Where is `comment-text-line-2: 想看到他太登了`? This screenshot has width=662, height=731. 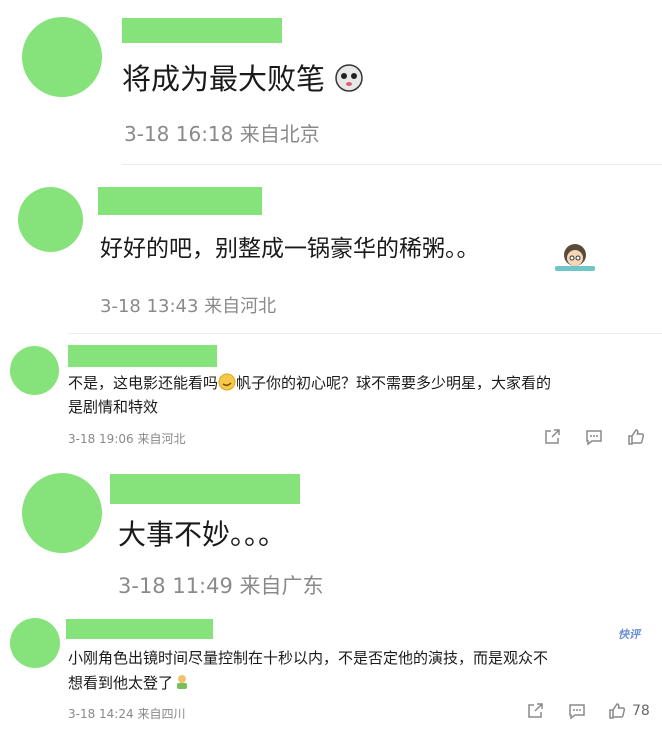 comment-text-line-2: 想看到他太登了 is located at coordinates (129, 683).